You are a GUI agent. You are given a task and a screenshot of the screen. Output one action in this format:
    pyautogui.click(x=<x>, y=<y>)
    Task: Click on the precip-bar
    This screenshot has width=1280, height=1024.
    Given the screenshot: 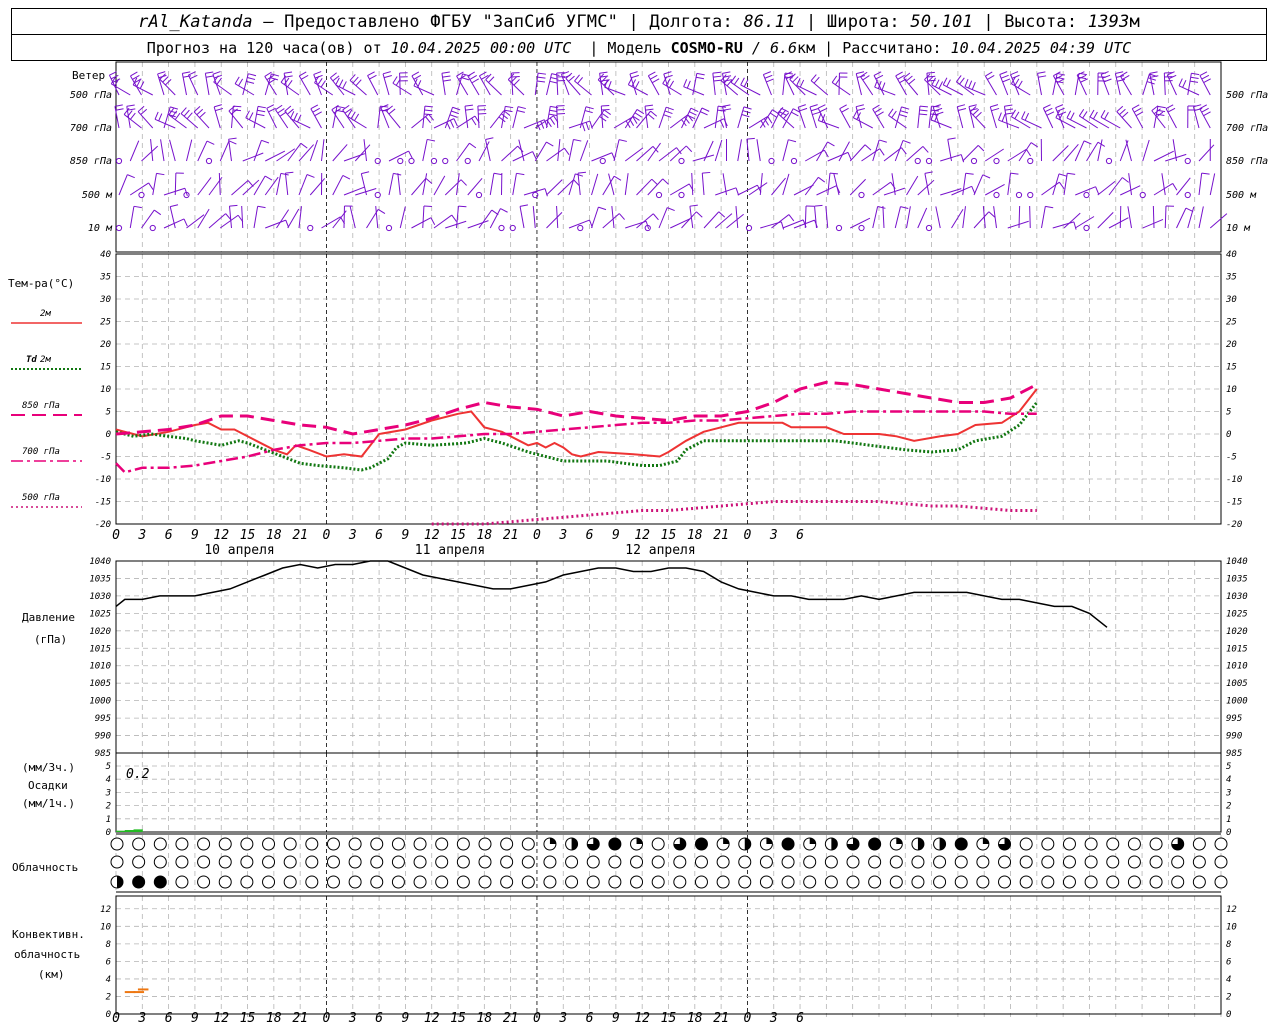 What is the action you would take?
    pyautogui.click(x=121, y=831)
    